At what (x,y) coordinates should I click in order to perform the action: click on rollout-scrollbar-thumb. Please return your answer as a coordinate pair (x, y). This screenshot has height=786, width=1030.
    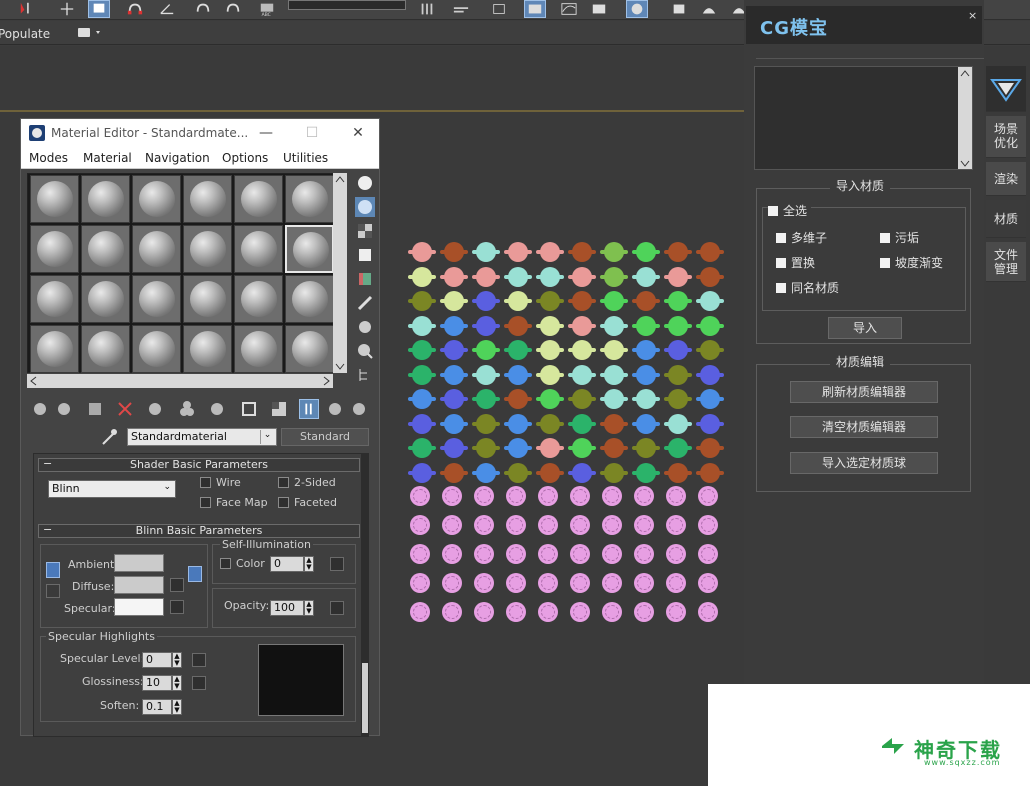
    Looking at the image, I should click on (365, 698).